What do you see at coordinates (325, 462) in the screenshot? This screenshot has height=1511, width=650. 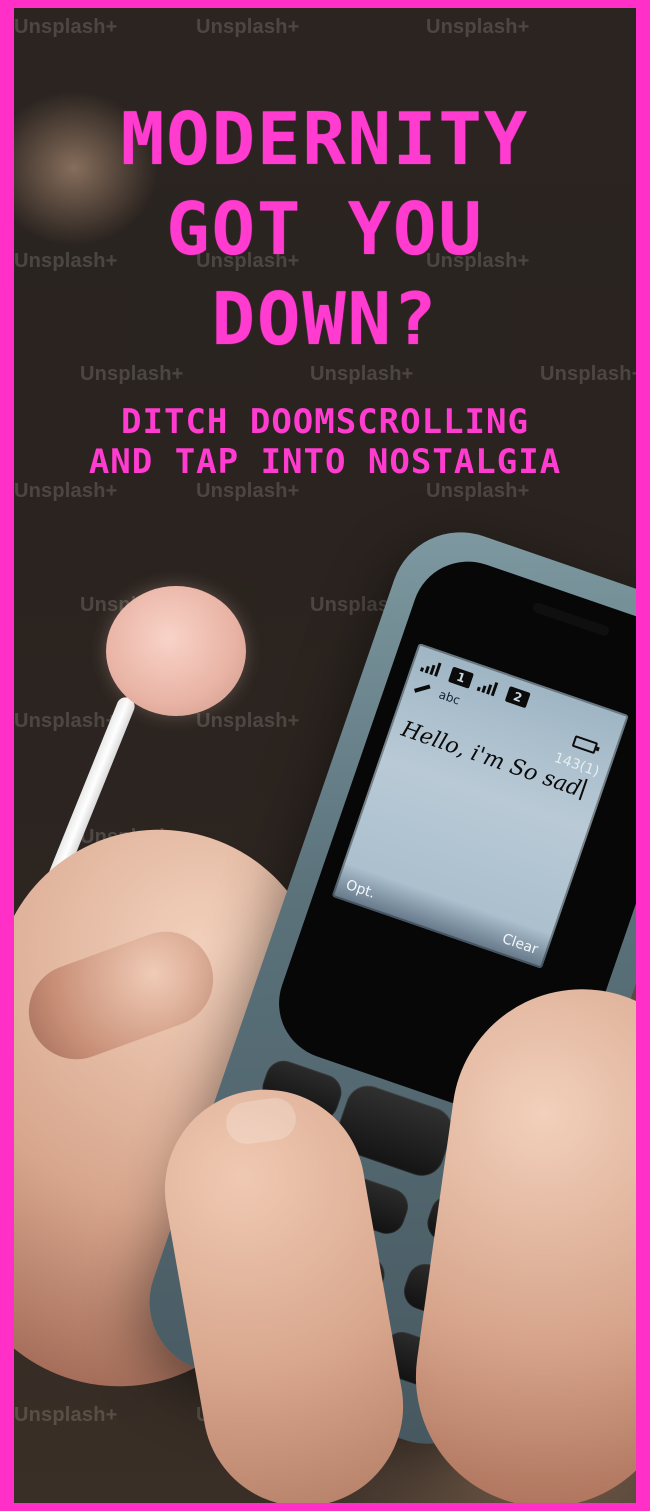 I see `subheadline-line-2: AND TAP INTO NOSTALGIA` at bounding box center [325, 462].